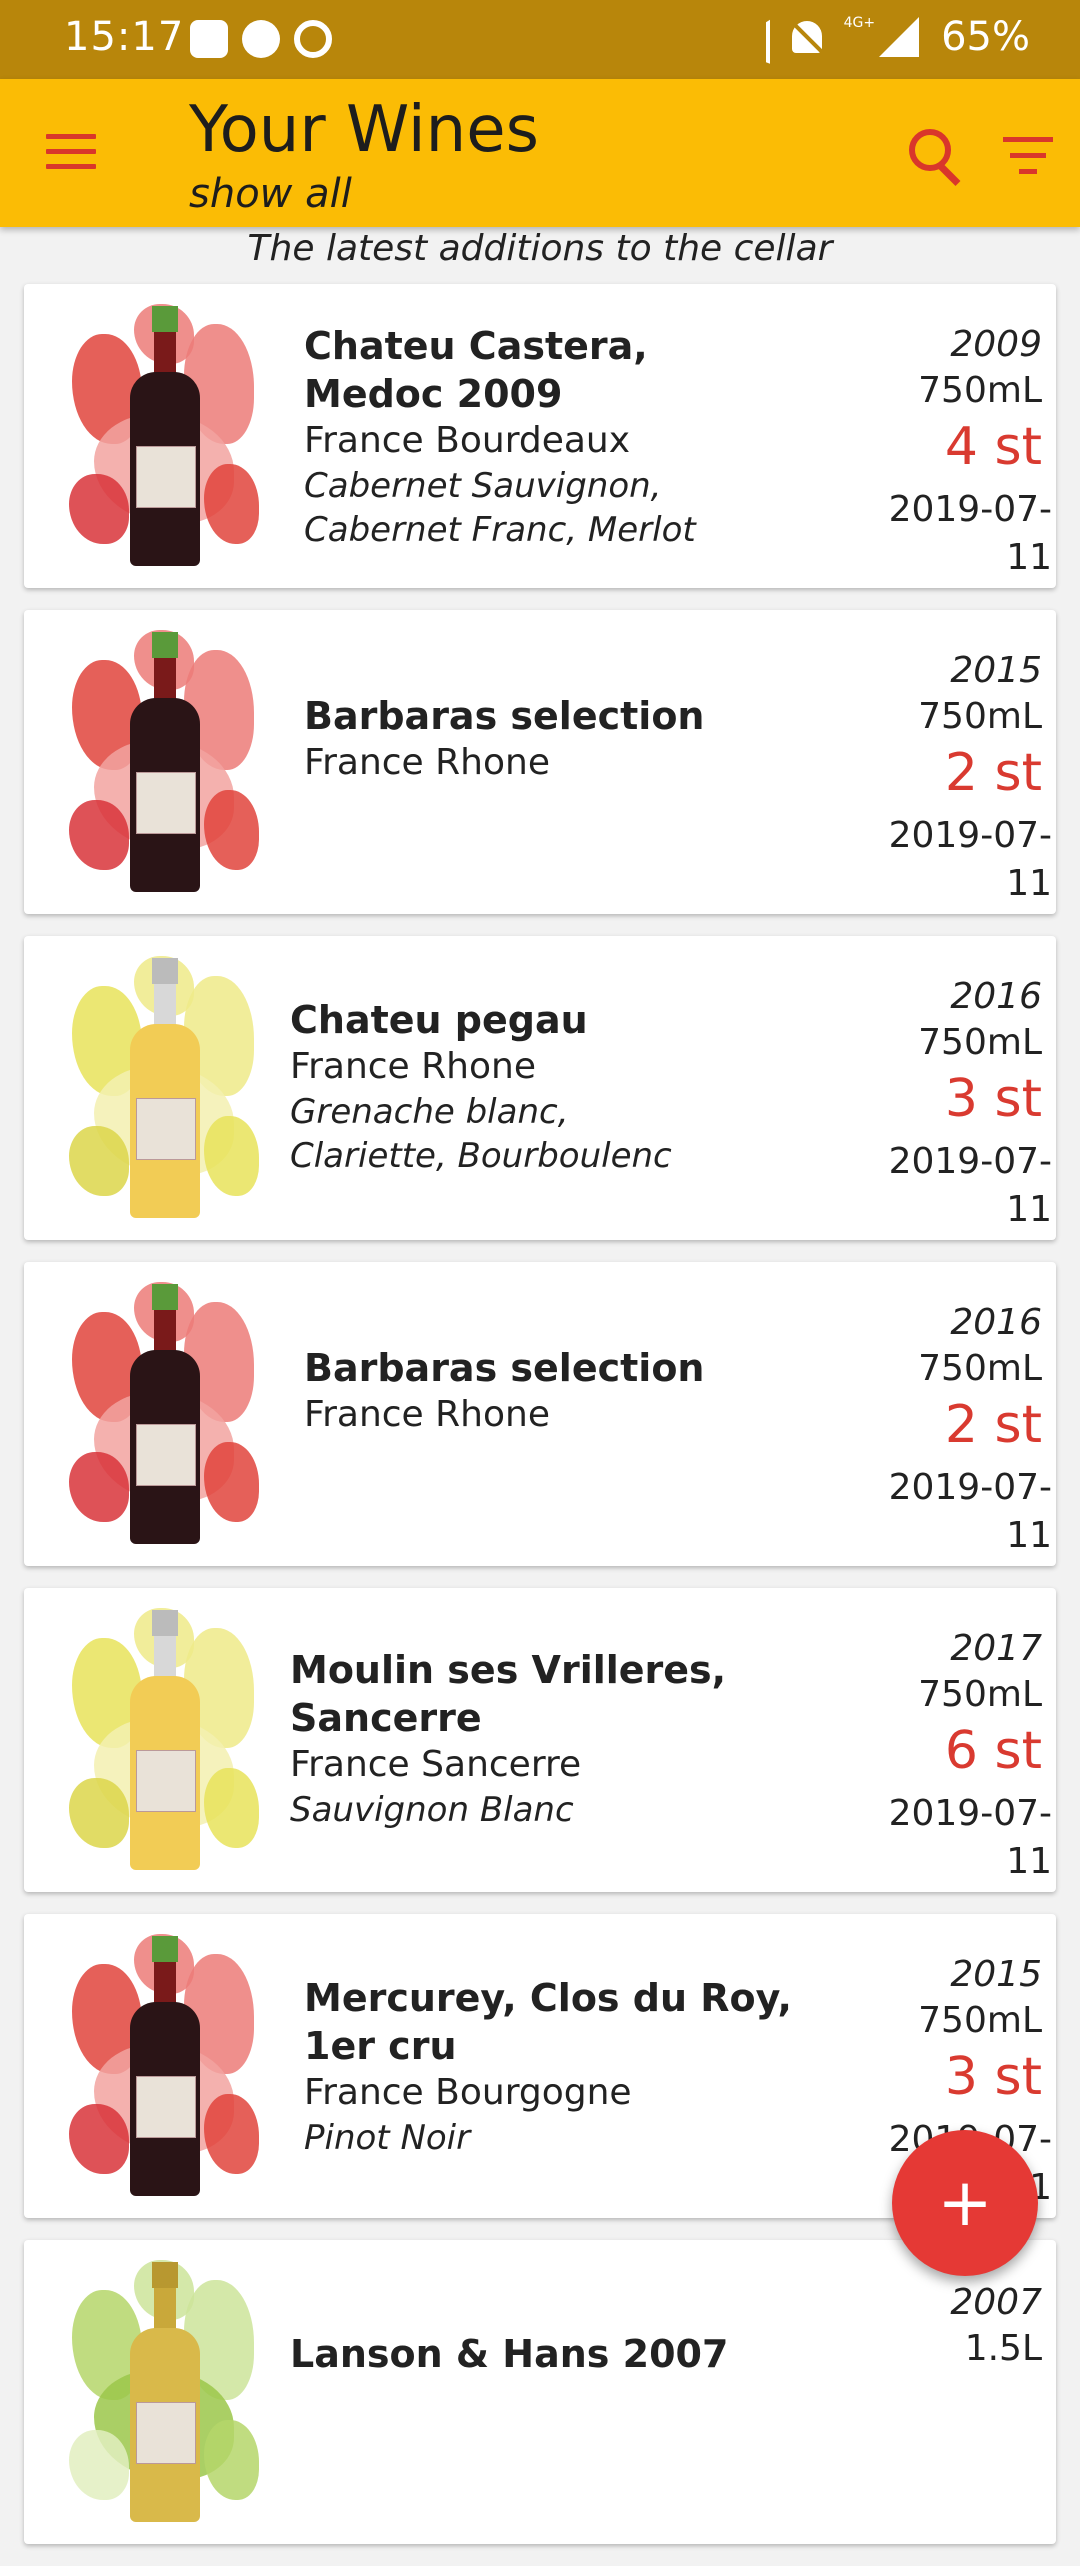 The height and width of the screenshot is (2566, 1080). What do you see at coordinates (436, 1764) in the screenshot?
I see `wine-region: France Sancerre` at bounding box center [436, 1764].